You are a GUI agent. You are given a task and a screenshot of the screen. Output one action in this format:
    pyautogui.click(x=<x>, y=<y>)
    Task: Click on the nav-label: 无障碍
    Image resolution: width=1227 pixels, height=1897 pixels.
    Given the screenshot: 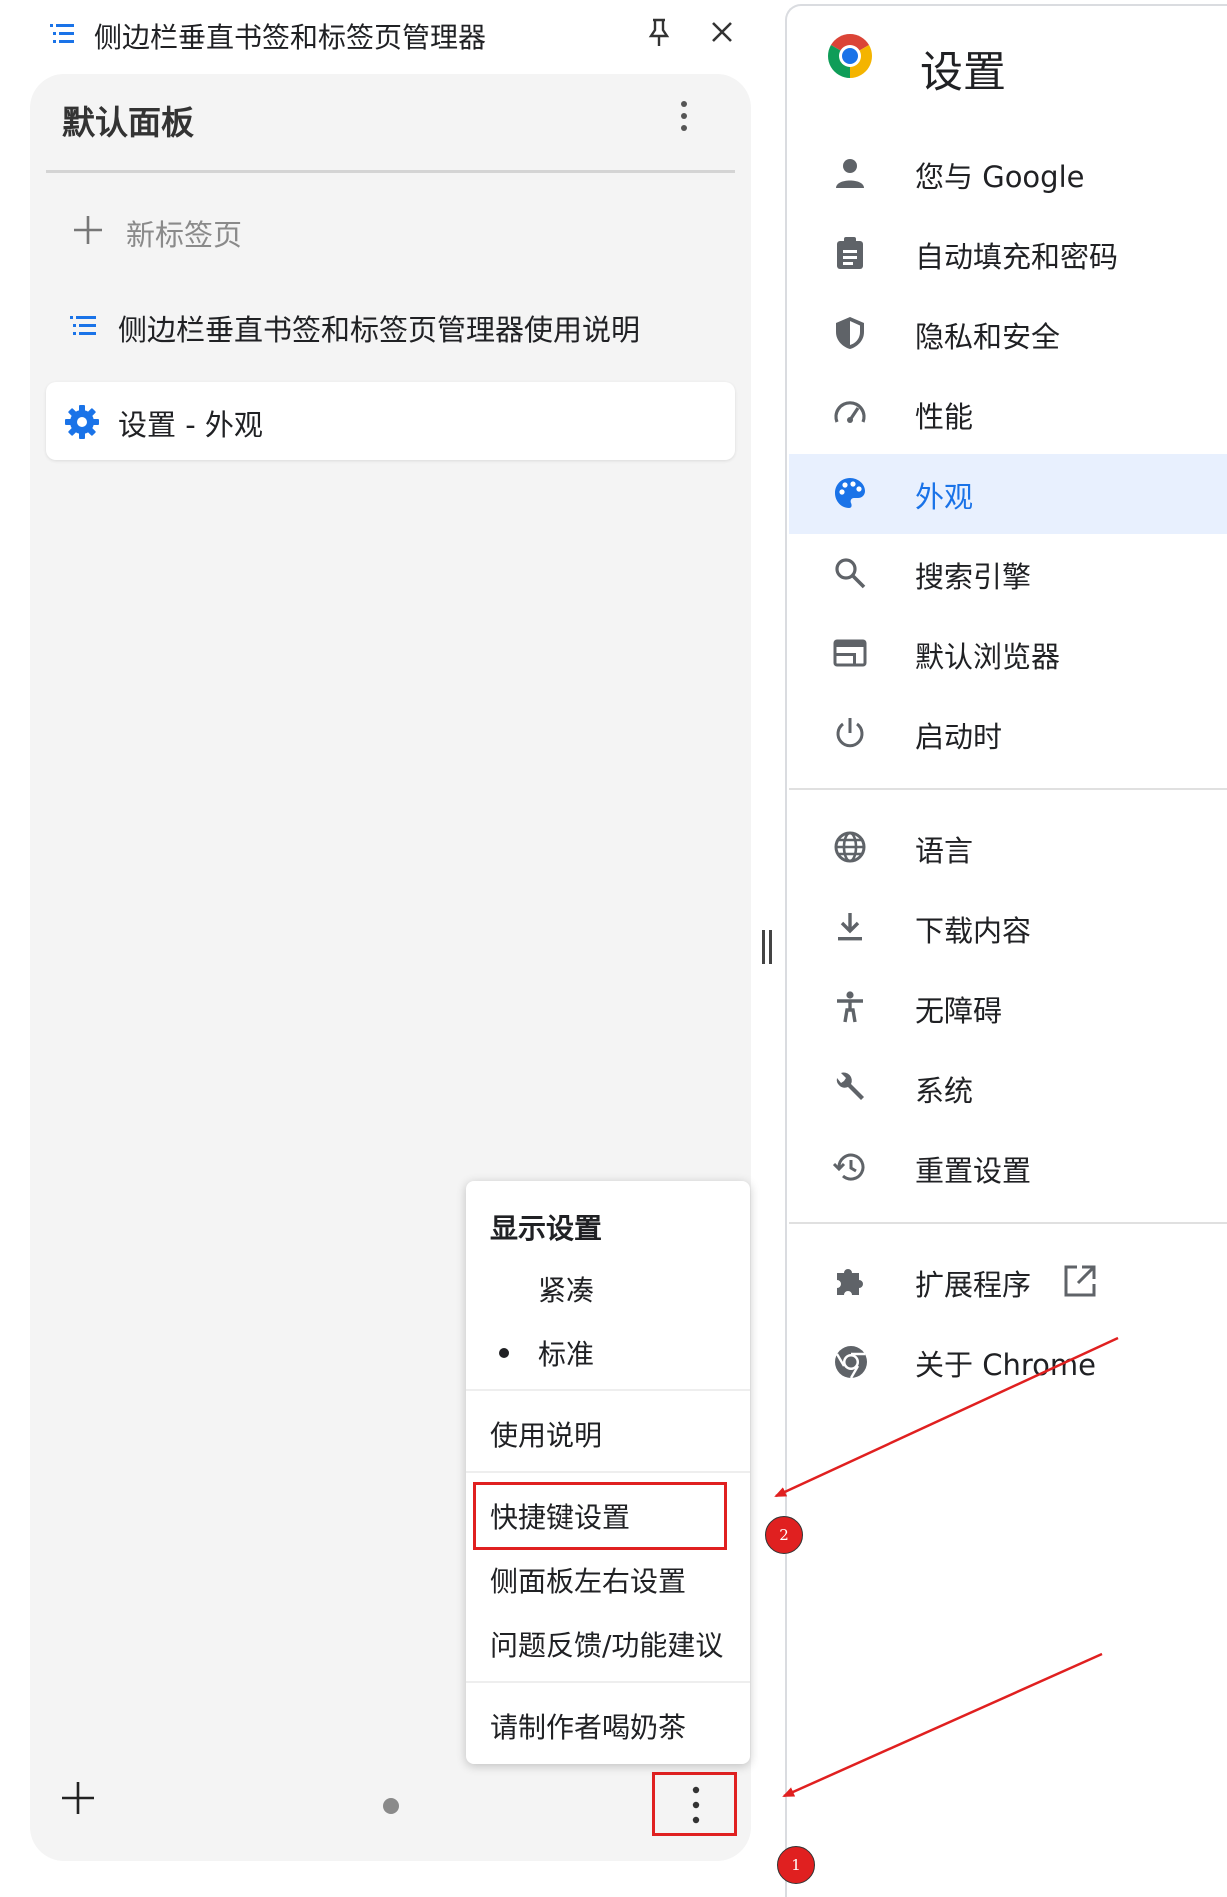 What is the action you would take?
    pyautogui.click(x=959, y=1011)
    